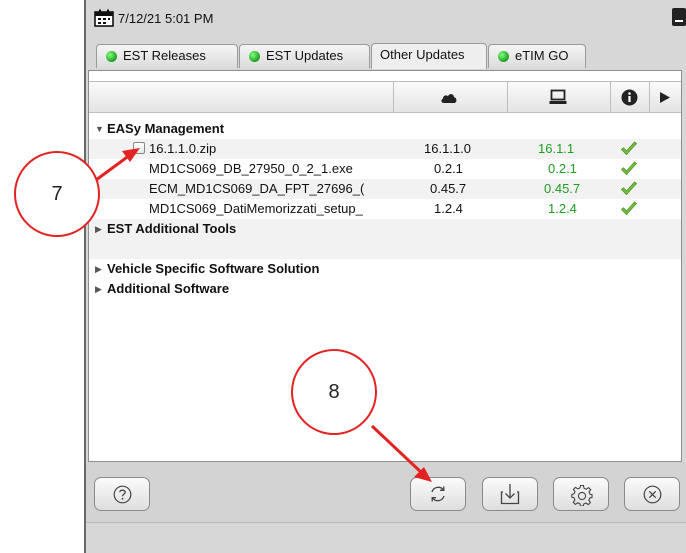 This screenshot has width=686, height=553. What do you see at coordinates (334, 392) in the screenshot?
I see `callout-8: 8` at bounding box center [334, 392].